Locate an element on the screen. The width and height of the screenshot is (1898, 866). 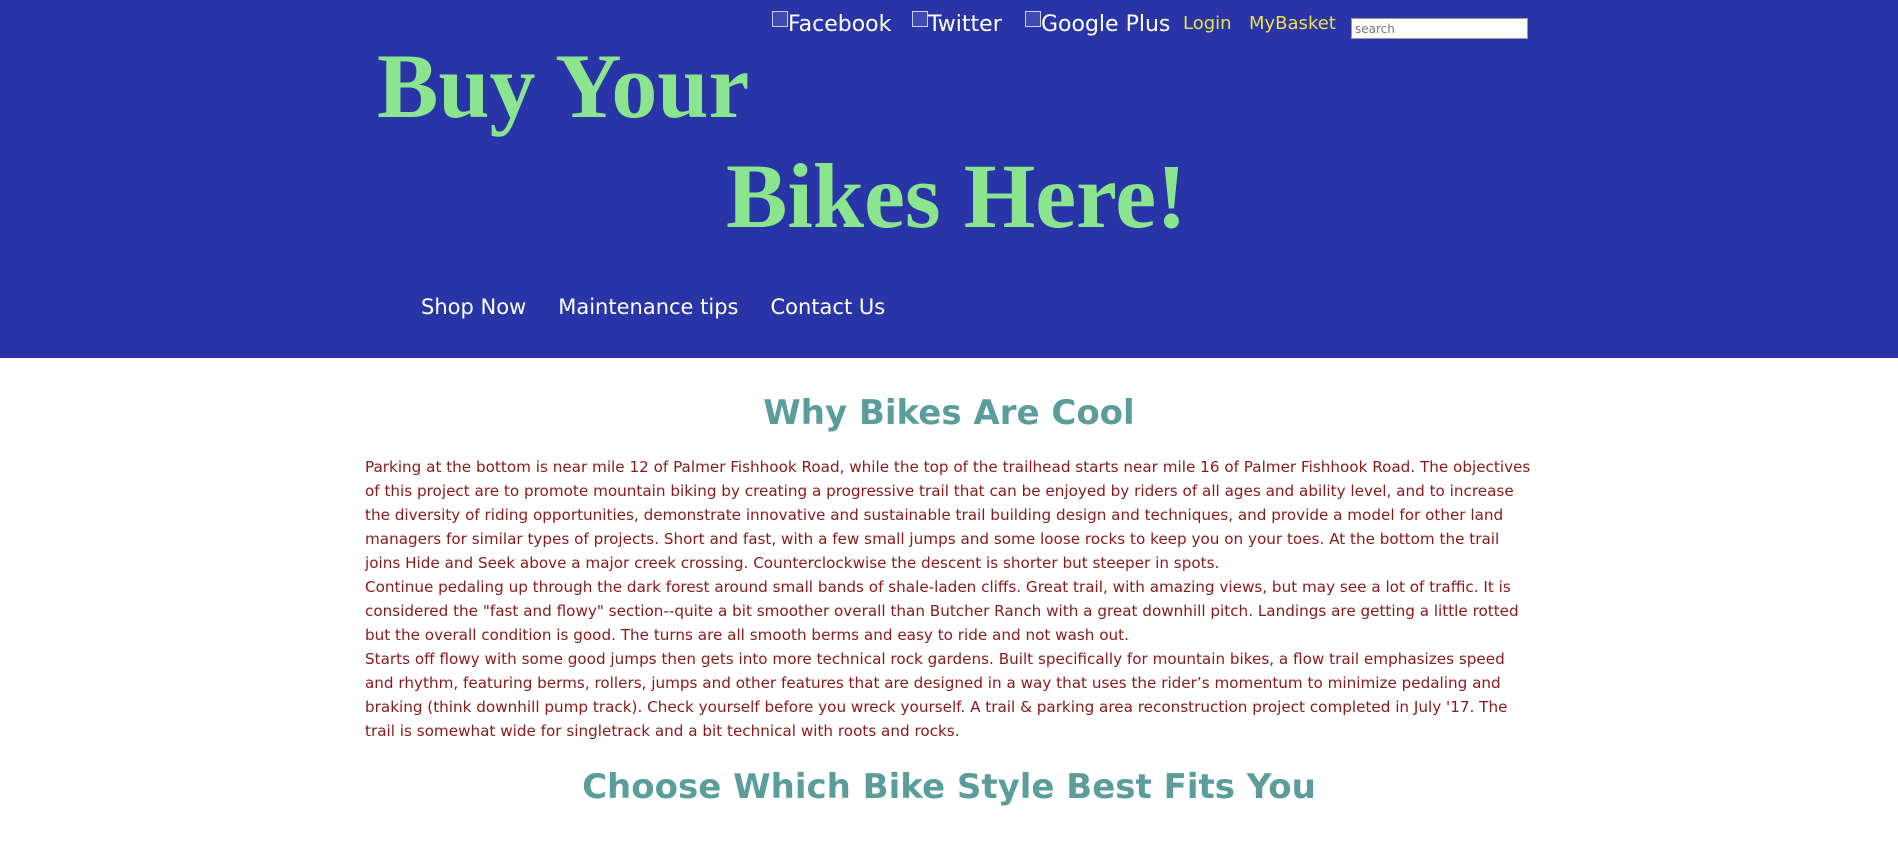
twitter-icon is located at coordinates (920, 19).